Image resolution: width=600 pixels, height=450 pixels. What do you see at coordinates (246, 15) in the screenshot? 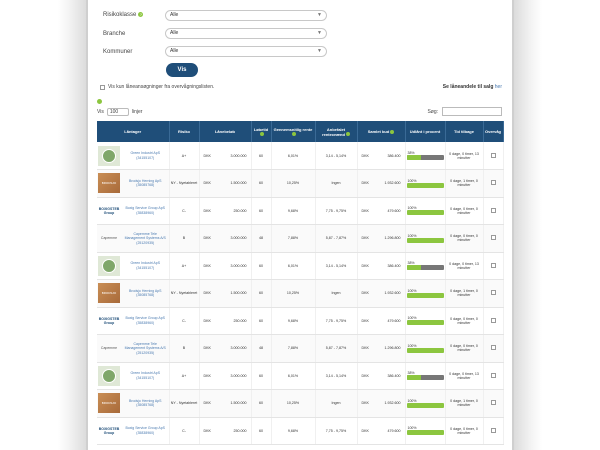
I see `risk-class-select: Alle ▼` at bounding box center [246, 15].